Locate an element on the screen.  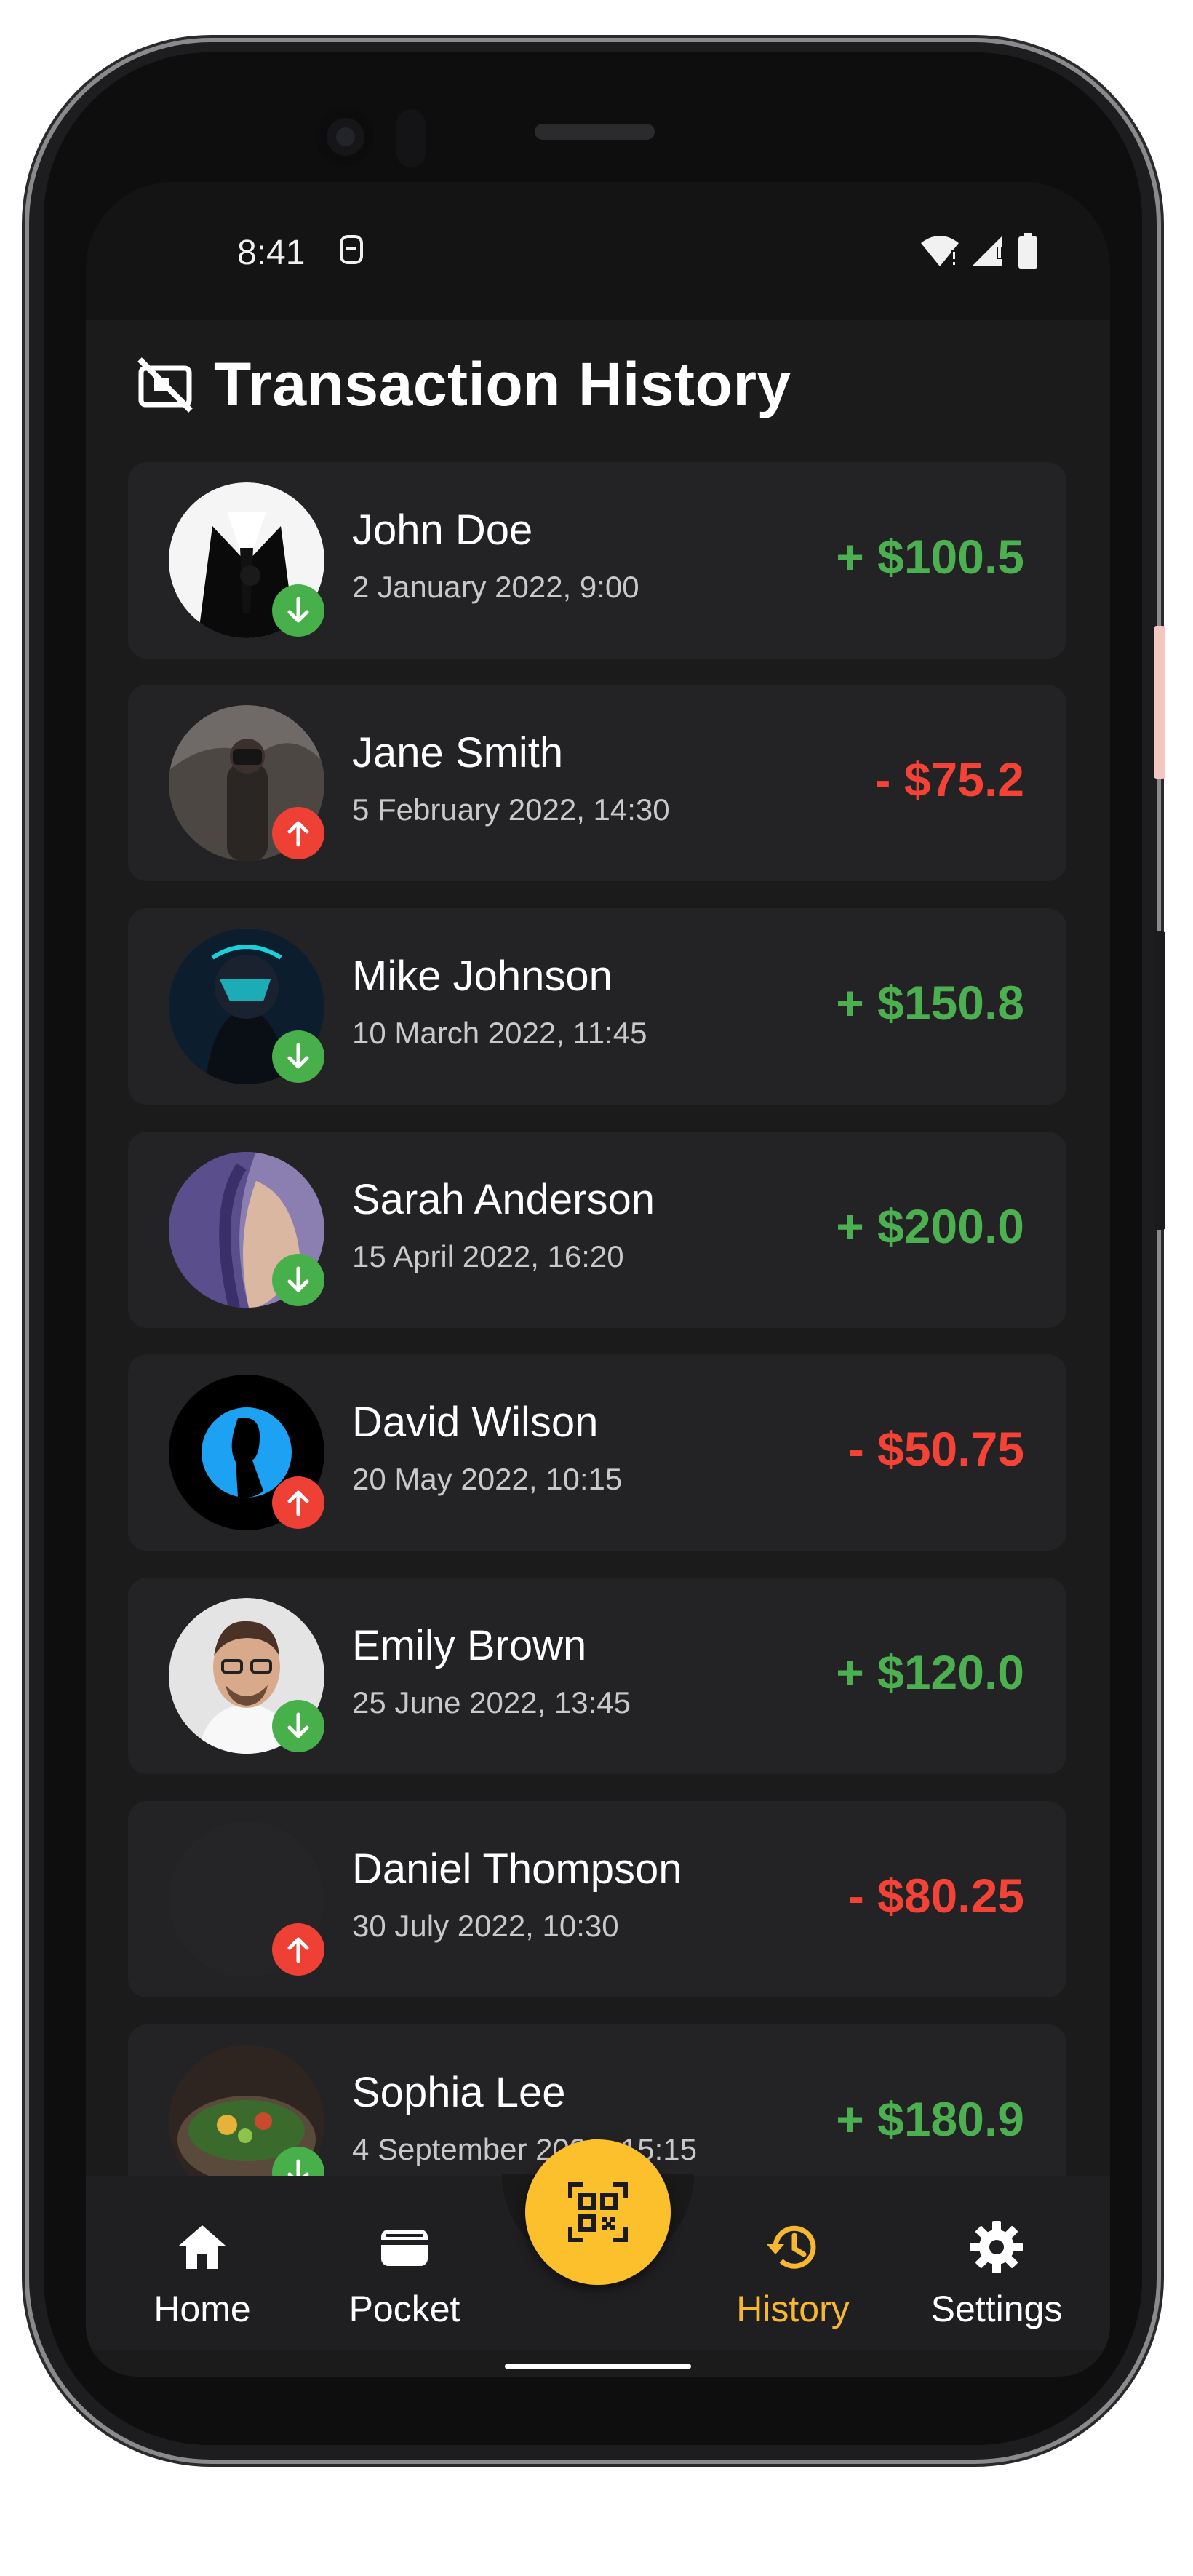
transaction-name: Jane Smith is located at coordinates (458, 752).